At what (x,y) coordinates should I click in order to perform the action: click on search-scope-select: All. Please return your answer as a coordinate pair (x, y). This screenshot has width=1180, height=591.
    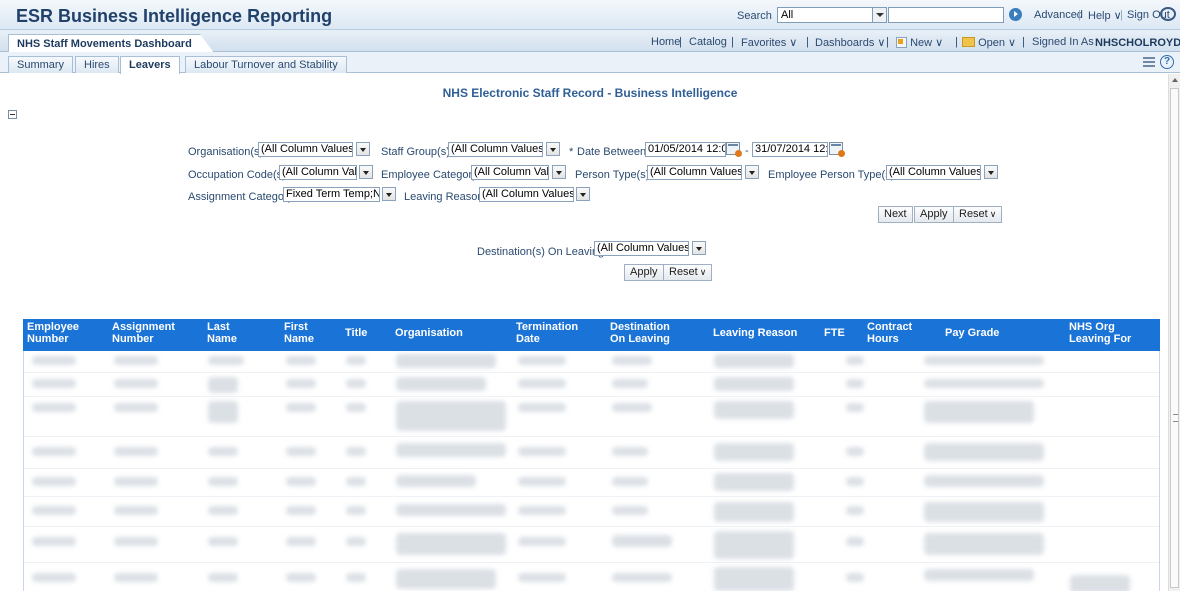
    Looking at the image, I should click on (832, 15).